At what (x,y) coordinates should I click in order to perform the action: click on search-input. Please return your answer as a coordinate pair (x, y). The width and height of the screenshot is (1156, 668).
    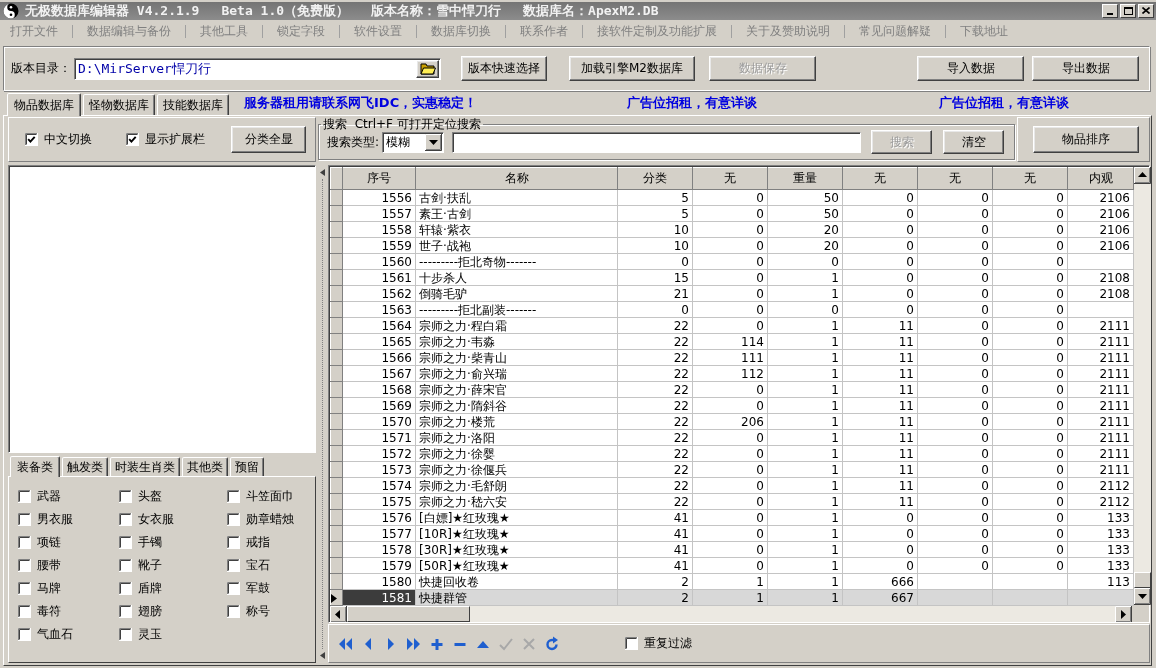
    Looking at the image, I should click on (657, 142).